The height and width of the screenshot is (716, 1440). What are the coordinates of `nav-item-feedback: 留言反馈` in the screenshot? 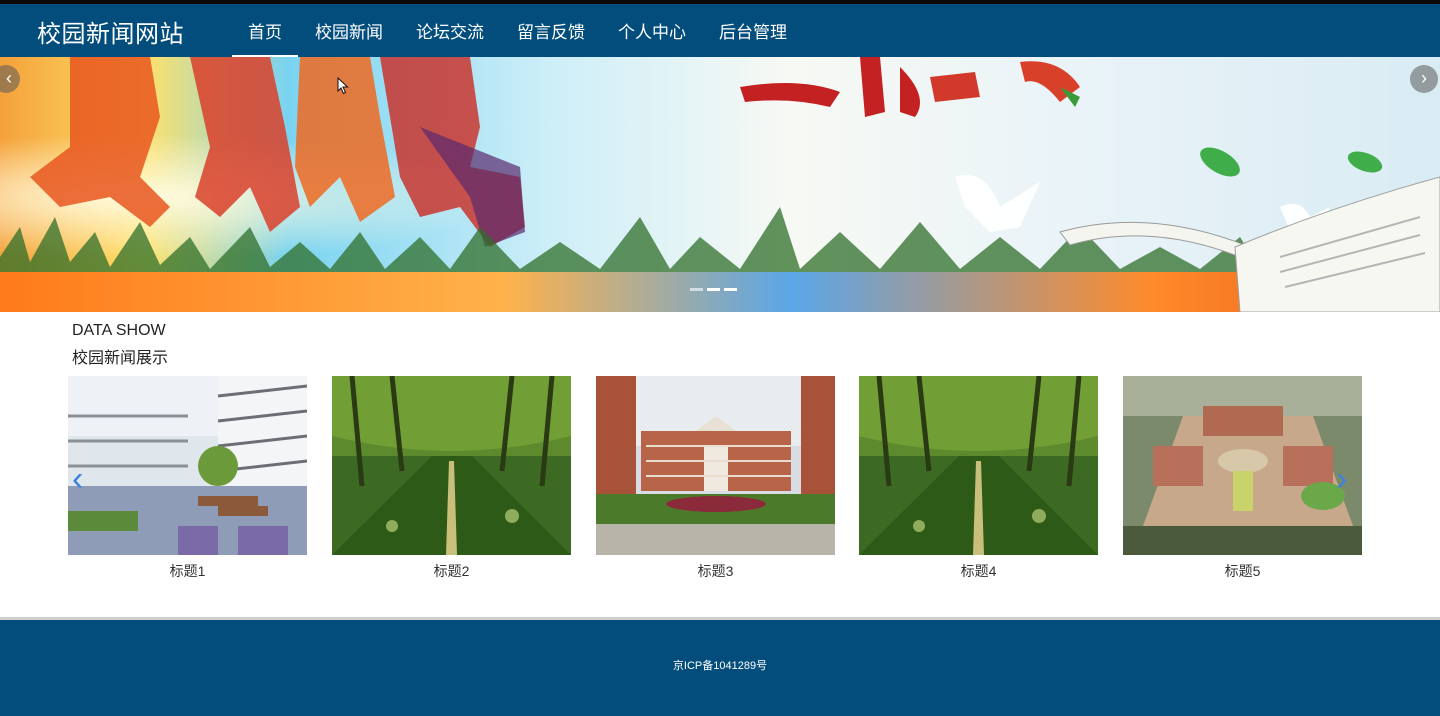 It's located at (551, 30).